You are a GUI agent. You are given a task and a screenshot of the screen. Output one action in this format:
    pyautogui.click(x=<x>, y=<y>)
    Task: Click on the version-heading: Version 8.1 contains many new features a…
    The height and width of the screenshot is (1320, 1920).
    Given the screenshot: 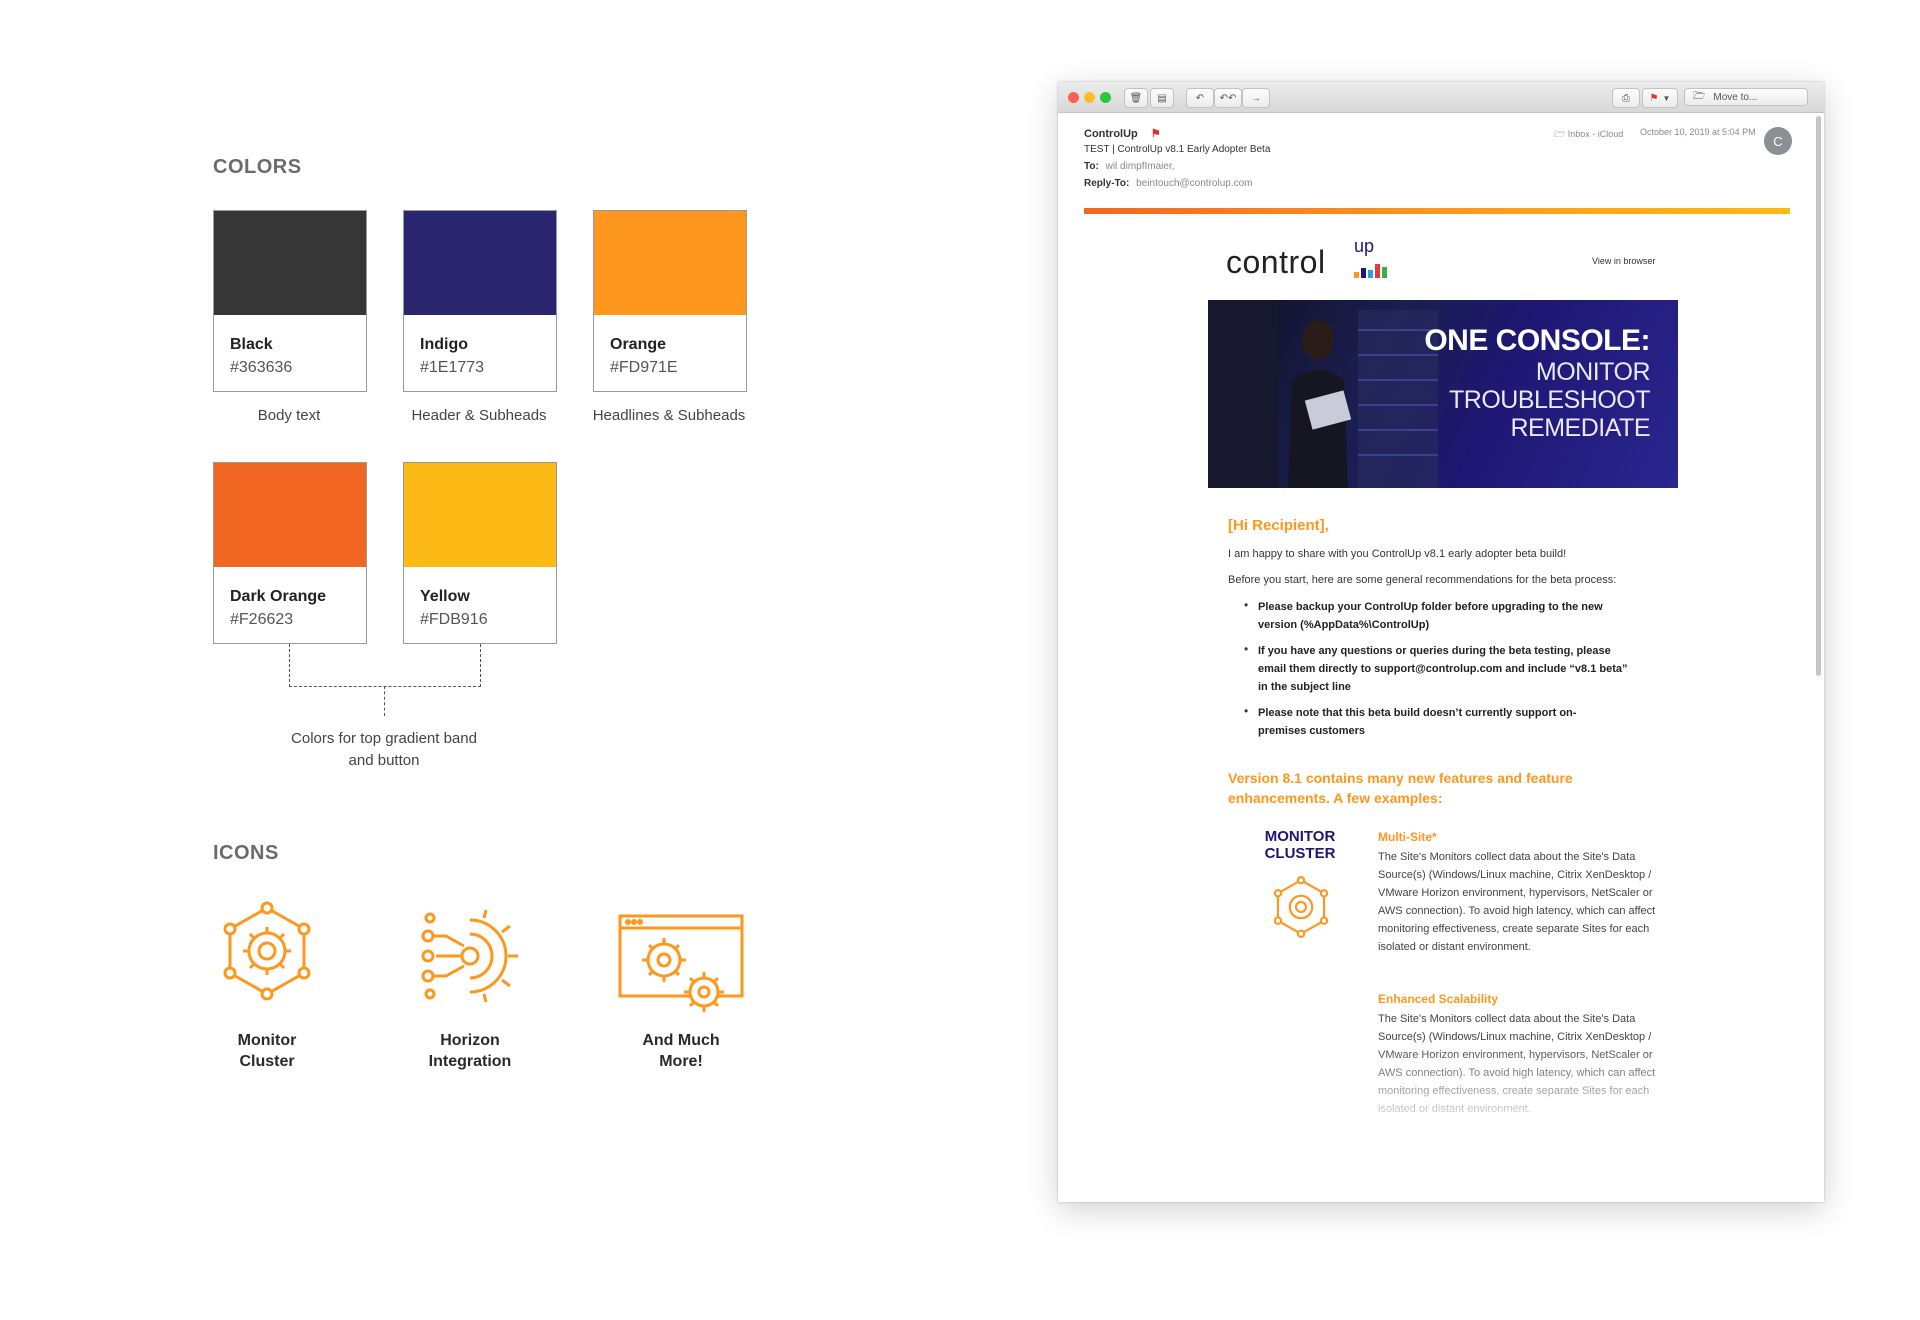 What is the action you would take?
    pyautogui.click(x=1400, y=788)
    